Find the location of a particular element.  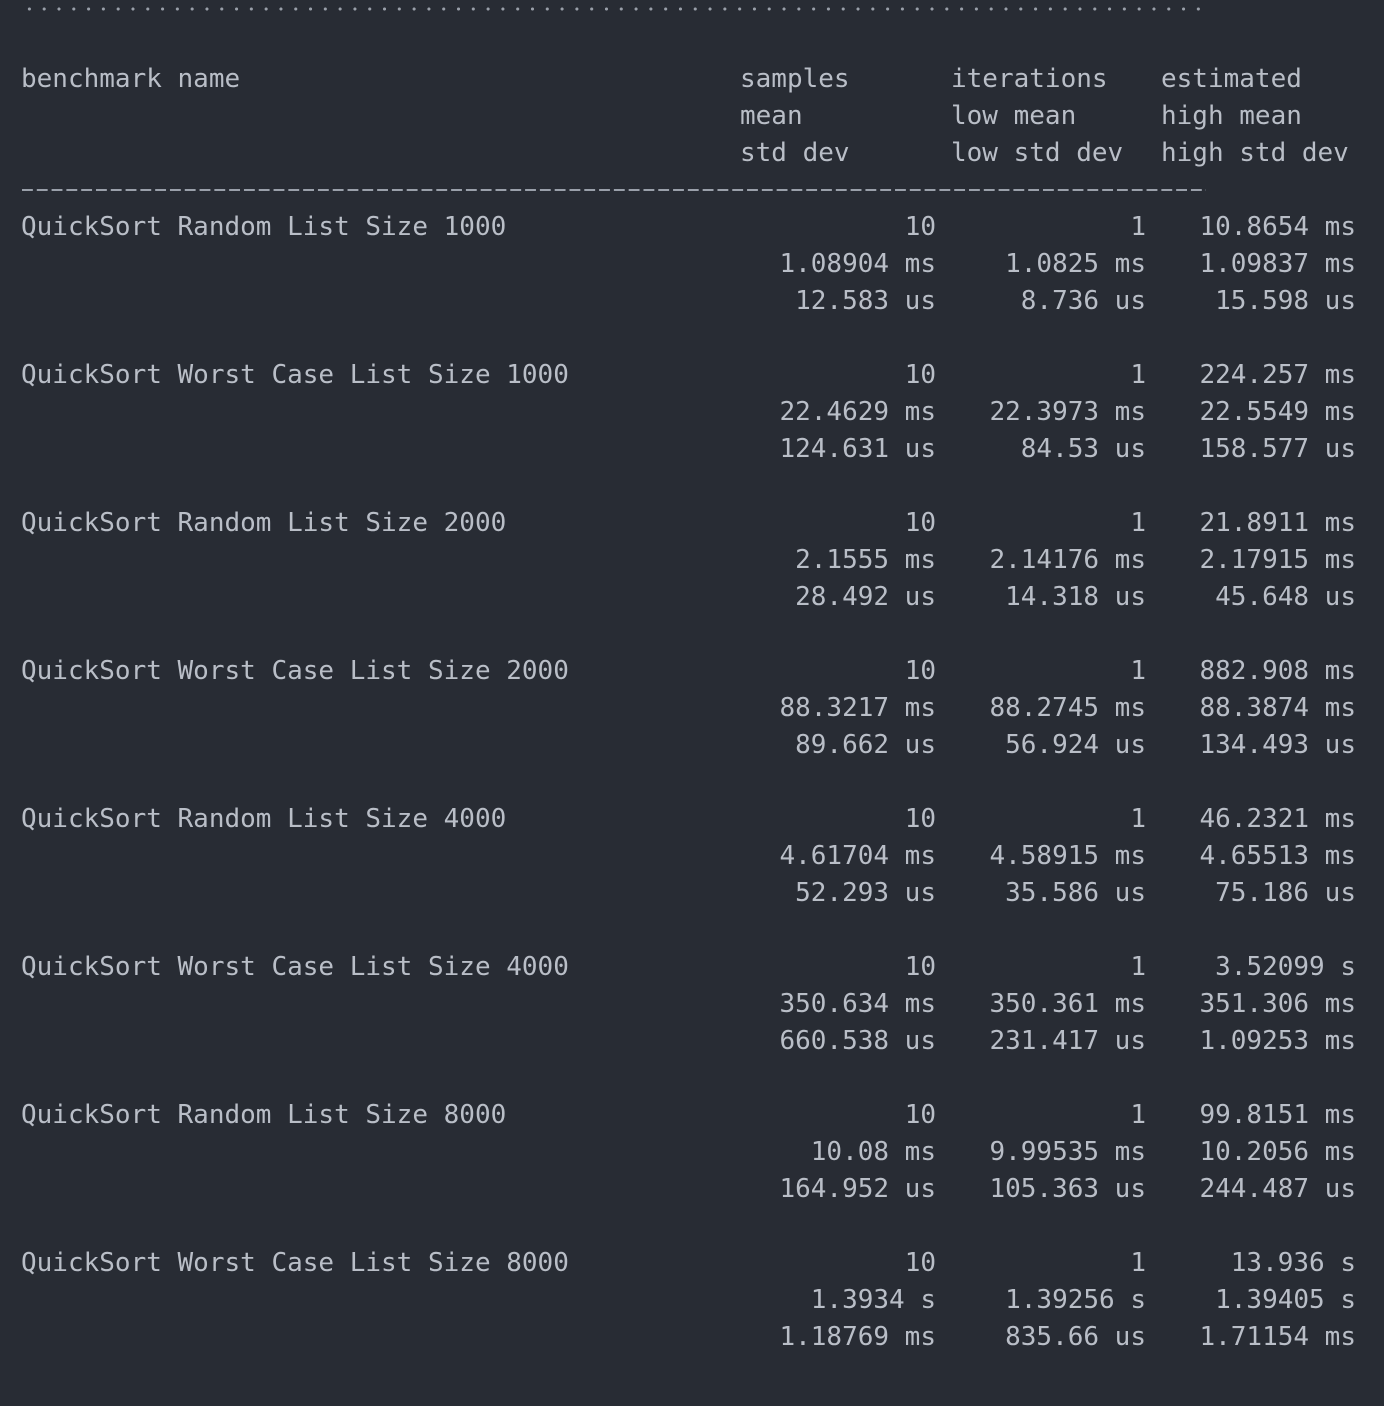

mean-value: 350.634 ms is located at coordinates (857, 1004).